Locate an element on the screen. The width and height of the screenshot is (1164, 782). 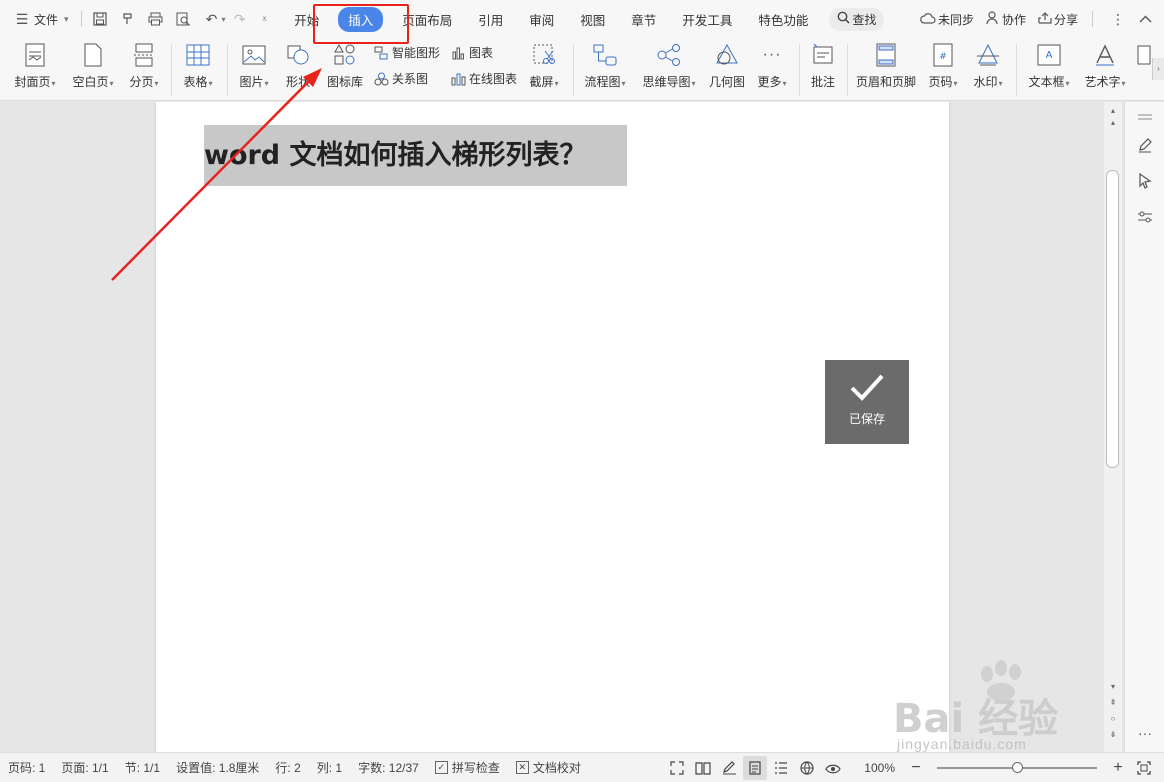
zoom-slider is located at coordinates (1017, 767).